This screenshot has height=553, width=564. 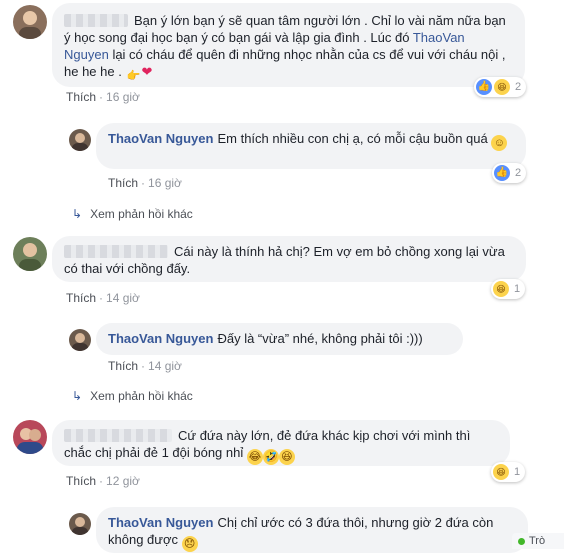 I want to click on laughing-emoji-icon: 😂, so click(x=254, y=457).